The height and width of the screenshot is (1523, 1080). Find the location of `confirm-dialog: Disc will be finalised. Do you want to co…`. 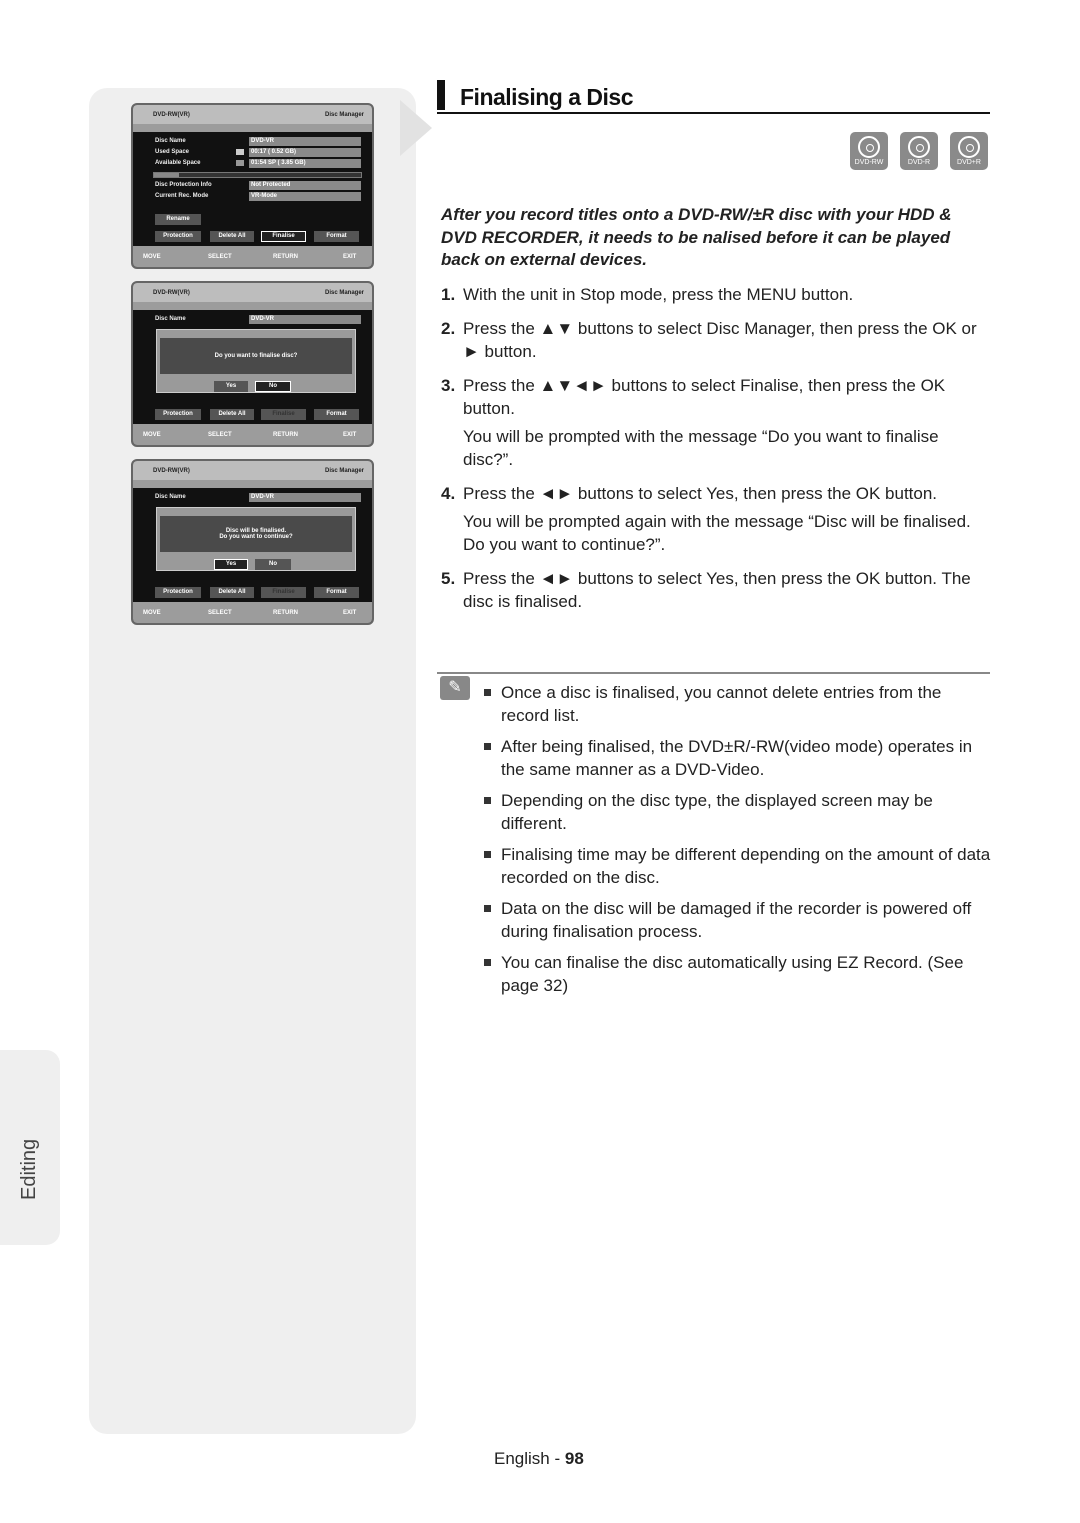

confirm-dialog: Disc will be finalised. Do you want to co… is located at coordinates (256, 539).